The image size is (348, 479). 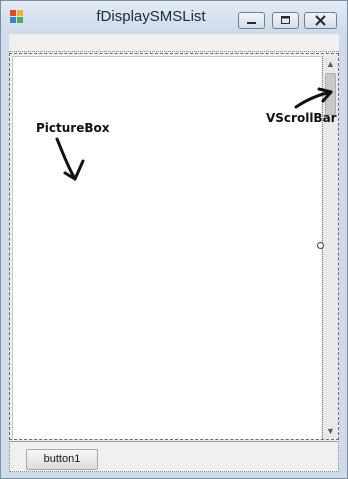 I want to click on close-icon, so click(x=320, y=20).